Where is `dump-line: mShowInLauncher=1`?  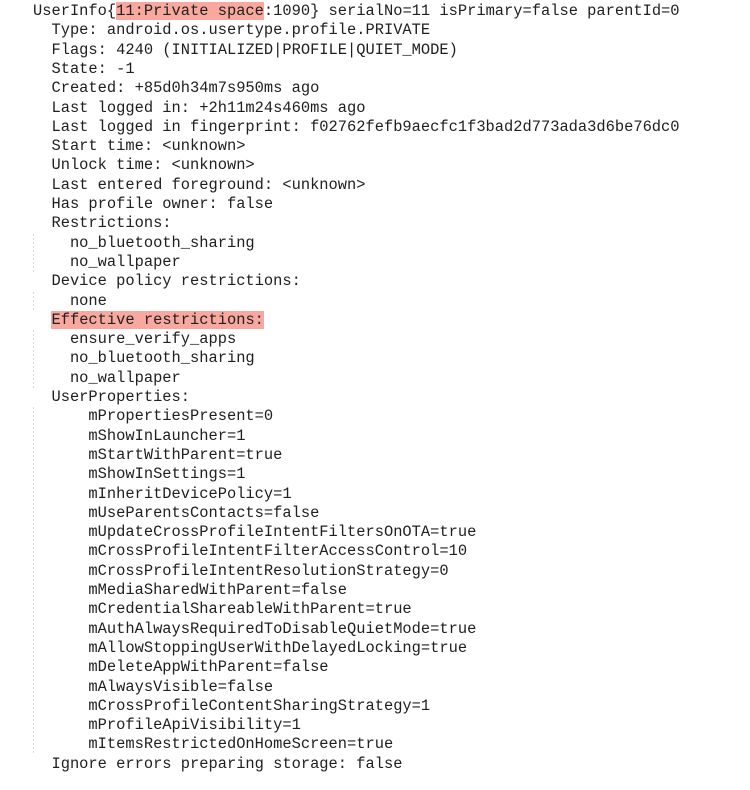
dump-line: mShowInLauncher=1 is located at coordinates (122, 436).